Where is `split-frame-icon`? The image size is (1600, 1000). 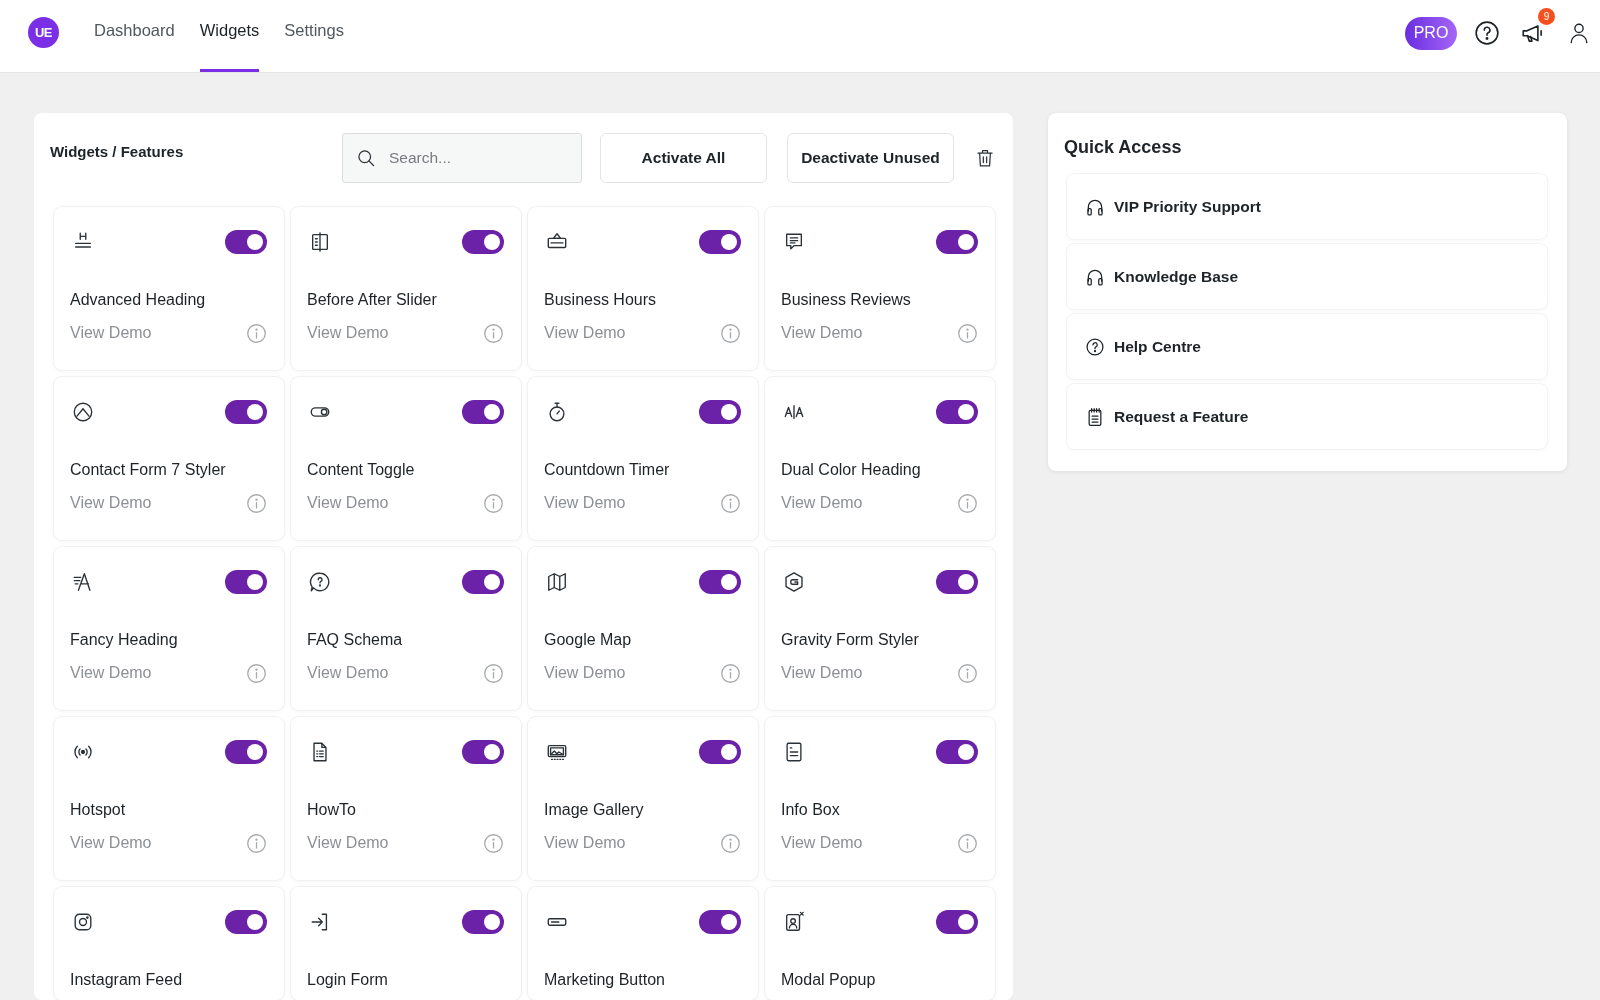 split-frame-icon is located at coordinates (320, 242).